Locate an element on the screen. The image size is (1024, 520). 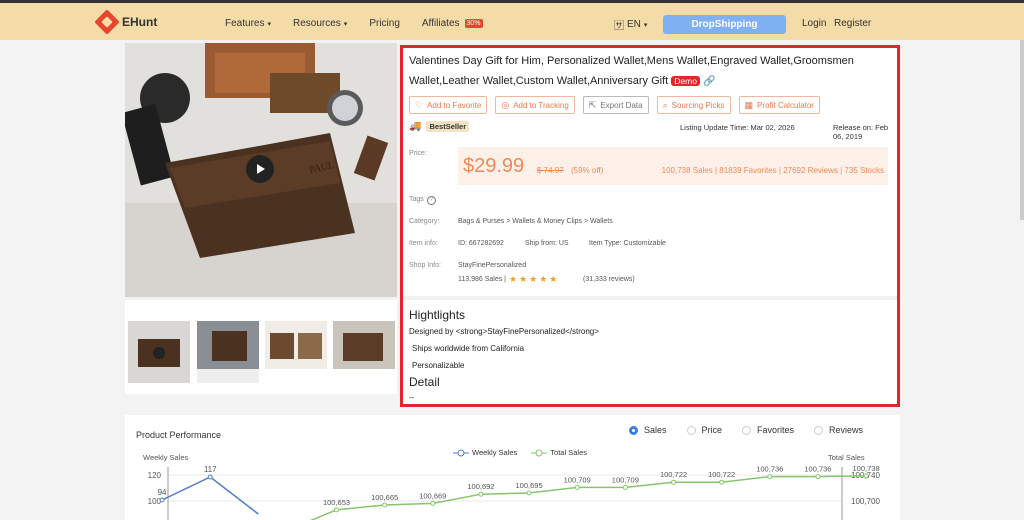
register-link: Register is located at coordinates (852, 23).